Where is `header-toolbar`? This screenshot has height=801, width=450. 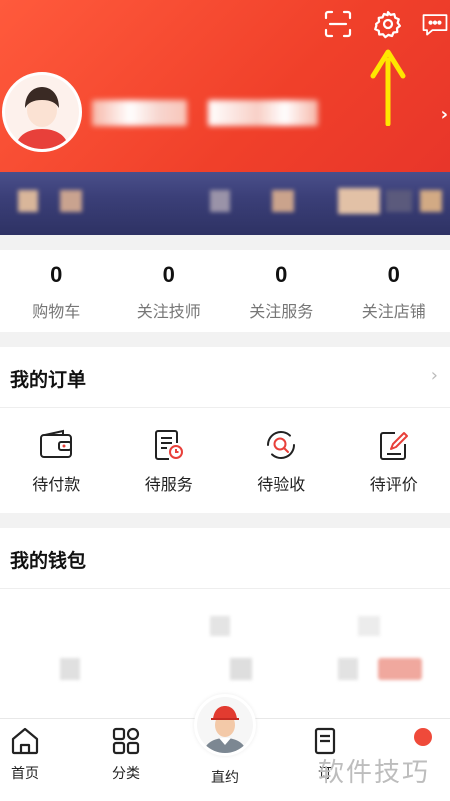 header-toolbar is located at coordinates (385, 24).